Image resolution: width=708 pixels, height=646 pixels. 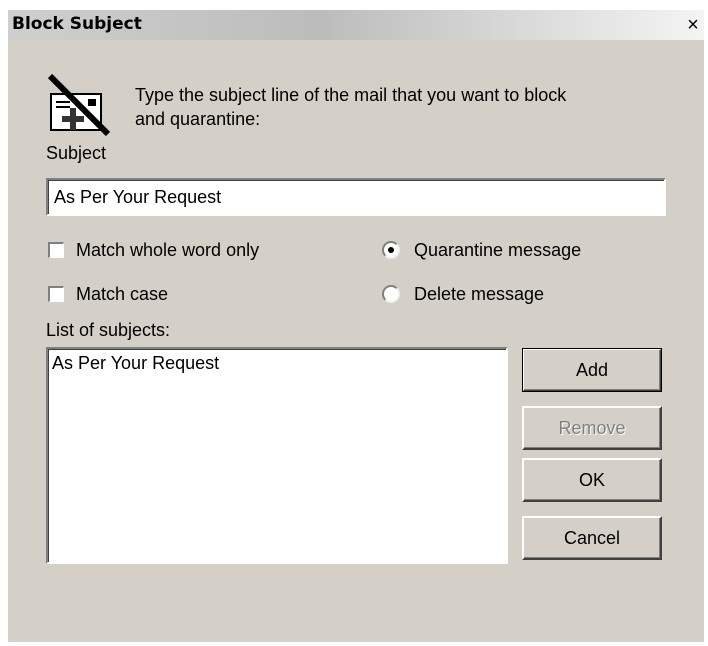 I want to click on delete-radio: Delete message, so click(x=463, y=294).